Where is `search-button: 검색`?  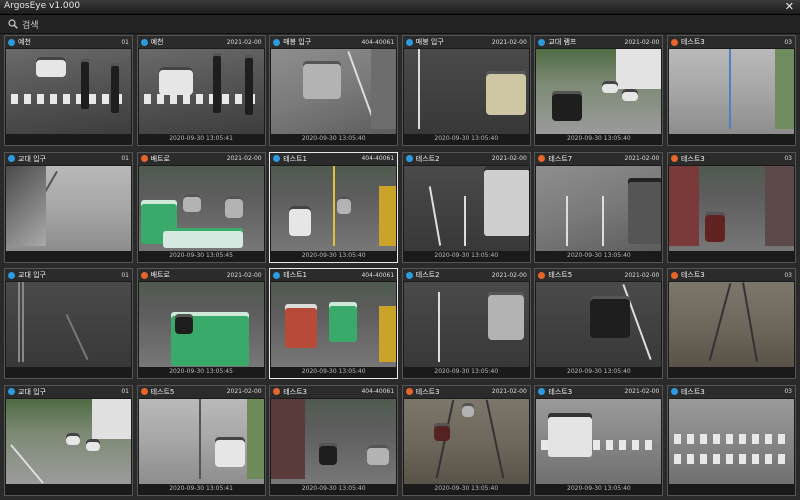
search-button: 검색 is located at coordinates (23, 24).